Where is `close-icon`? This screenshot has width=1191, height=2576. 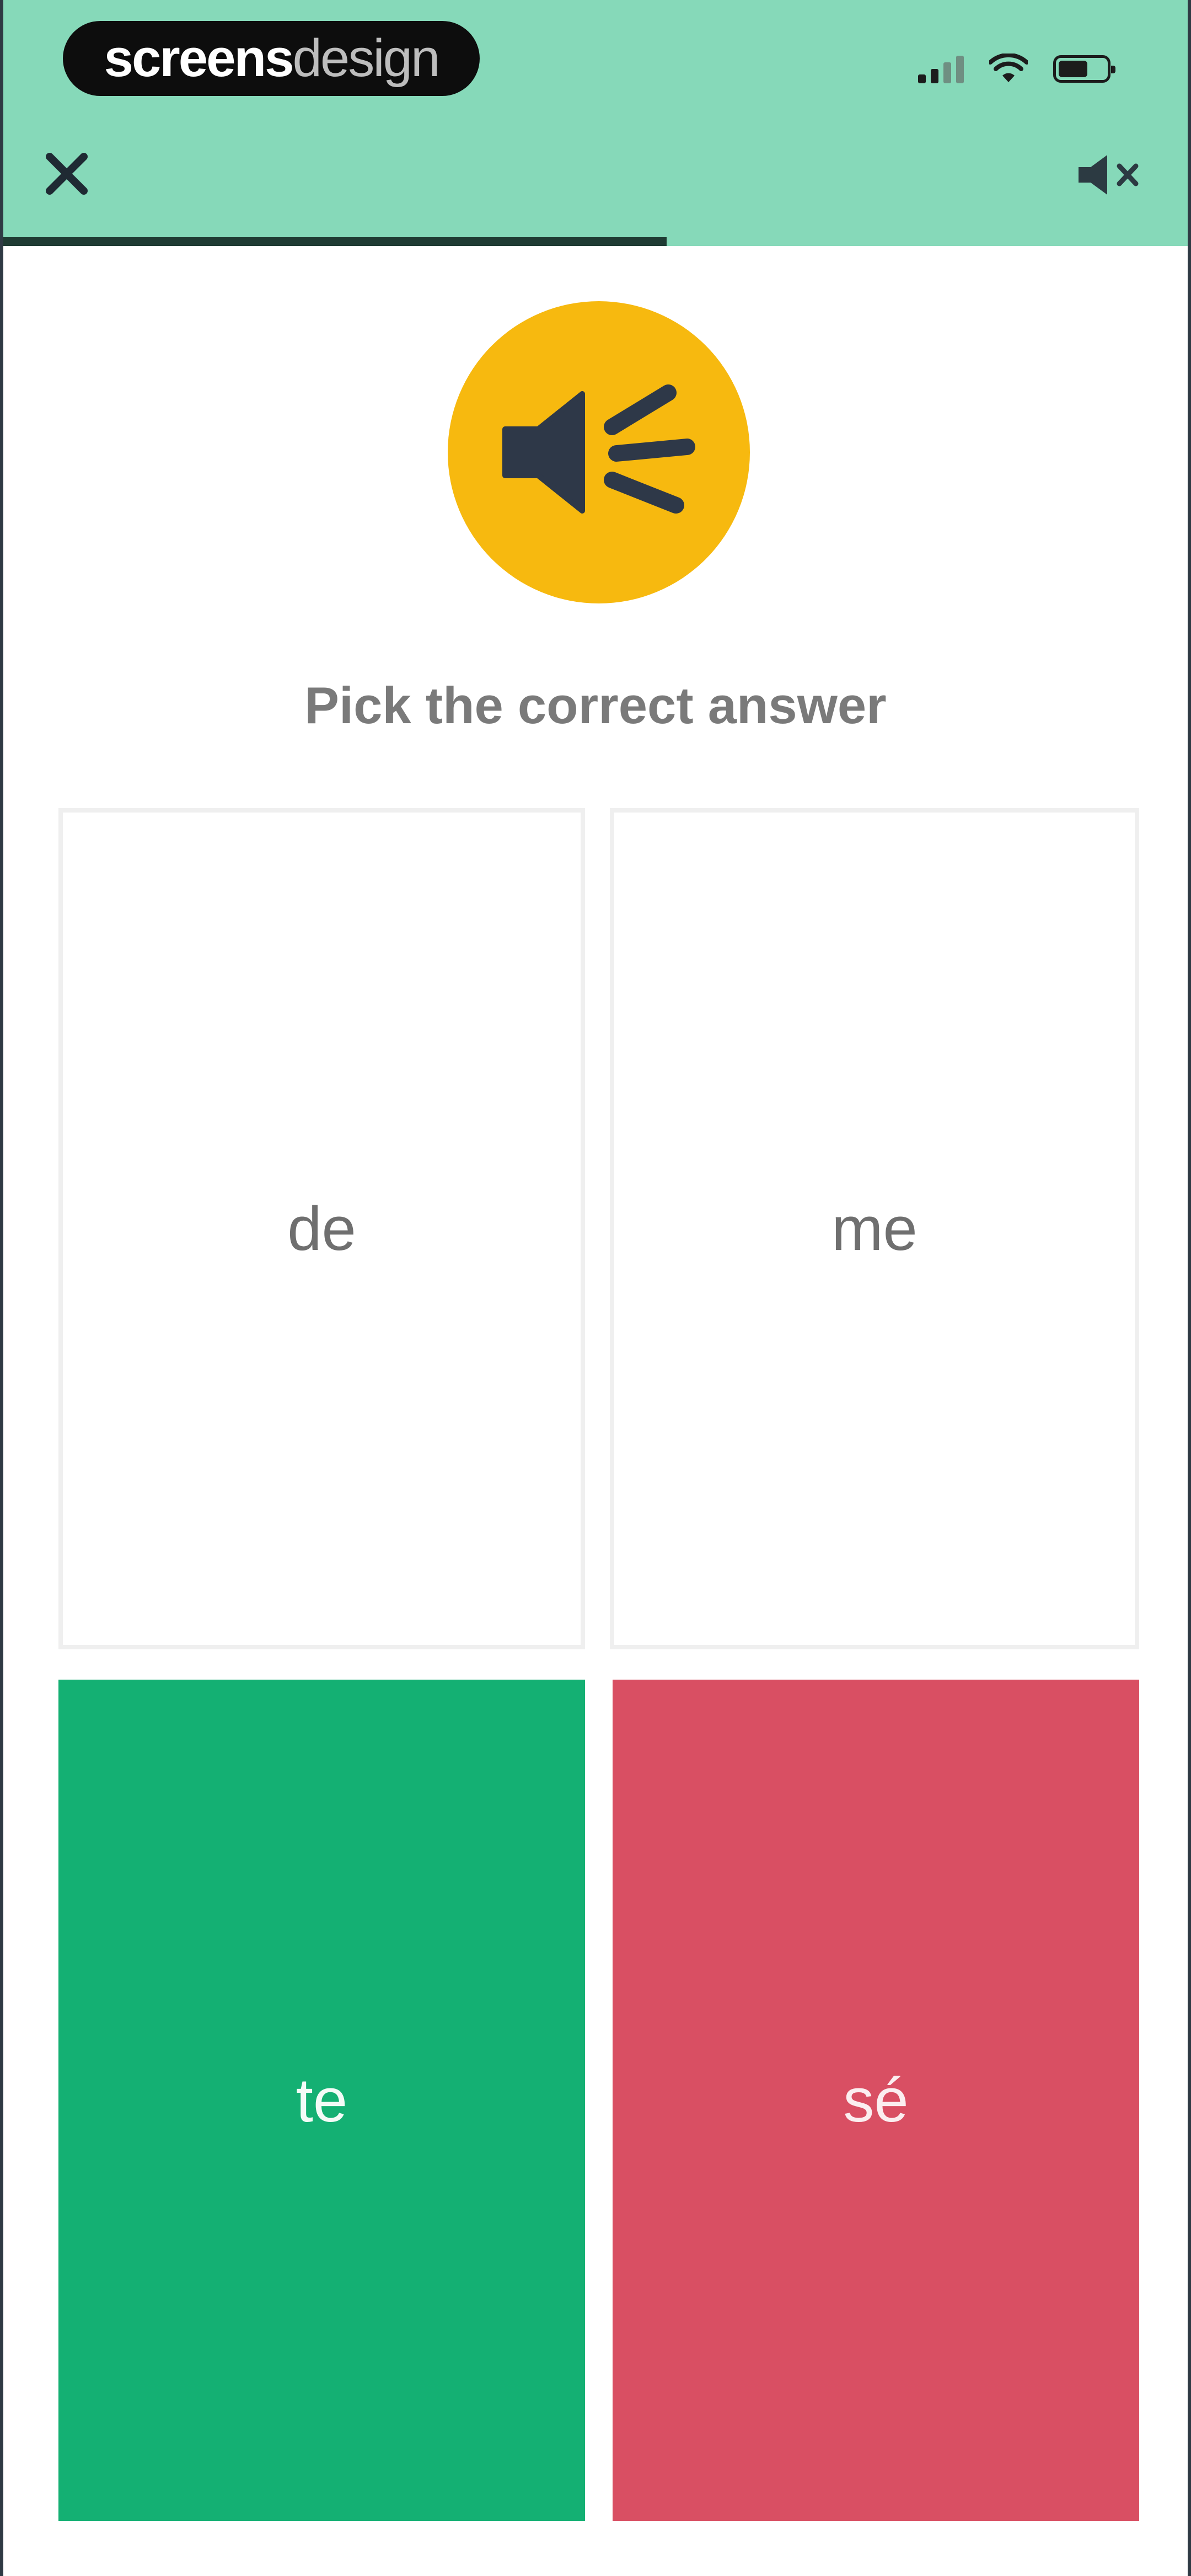
close-icon is located at coordinates (67, 174).